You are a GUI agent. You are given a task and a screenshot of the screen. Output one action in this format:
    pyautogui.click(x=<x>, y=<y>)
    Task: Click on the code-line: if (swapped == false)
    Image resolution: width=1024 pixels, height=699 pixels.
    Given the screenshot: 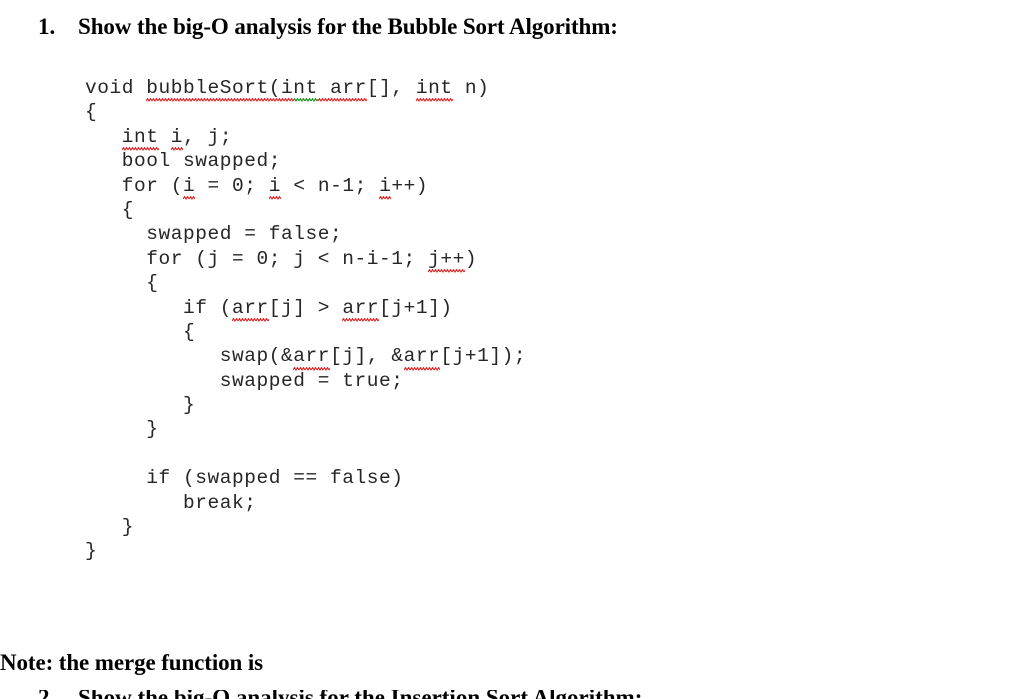 What is the action you would take?
    pyautogui.click(x=305, y=478)
    